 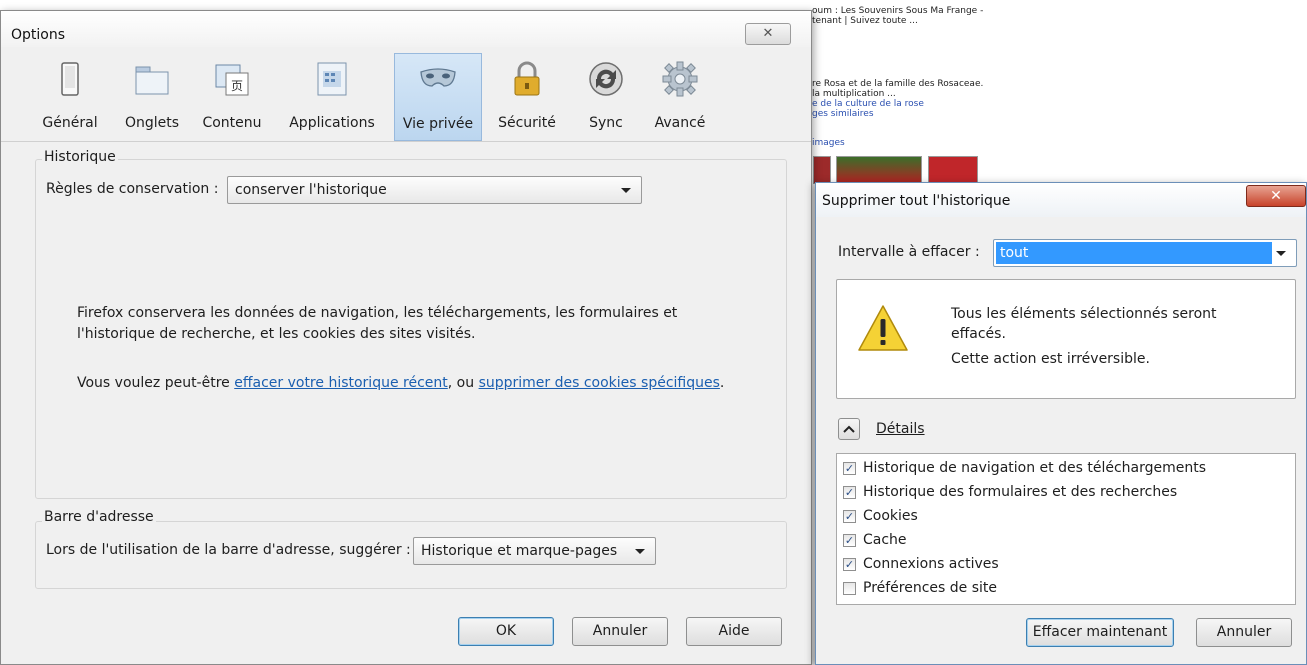 I want to click on bg-result-link: ges similaires, so click(x=843, y=114).